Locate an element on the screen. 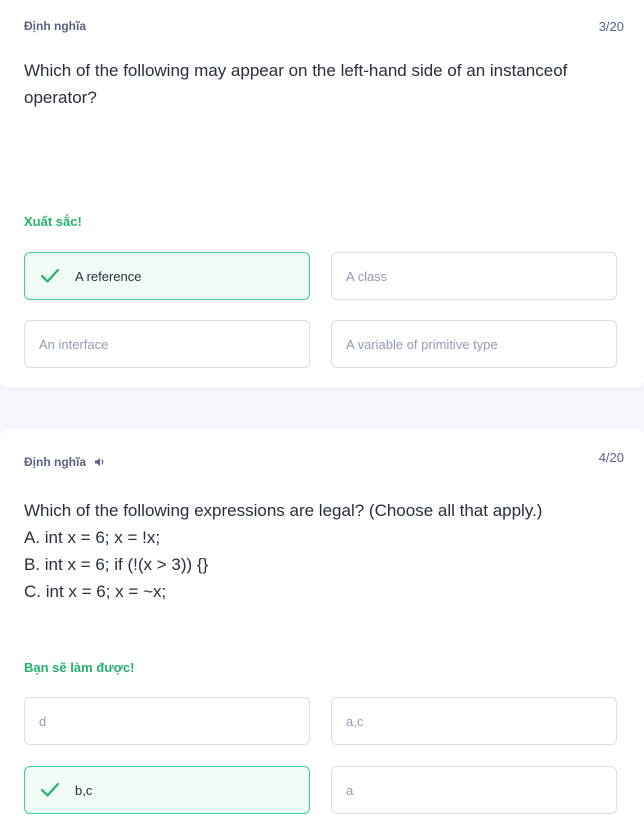 The width and height of the screenshot is (644, 829). answer-option-a-class: A class is located at coordinates (474, 276).